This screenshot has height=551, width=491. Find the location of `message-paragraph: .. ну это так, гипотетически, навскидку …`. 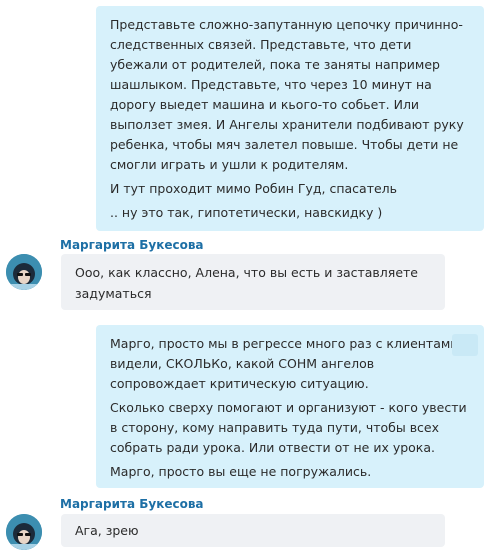

message-paragraph: .. ну это так, гипотетически, навскидку … is located at coordinates (246, 212).